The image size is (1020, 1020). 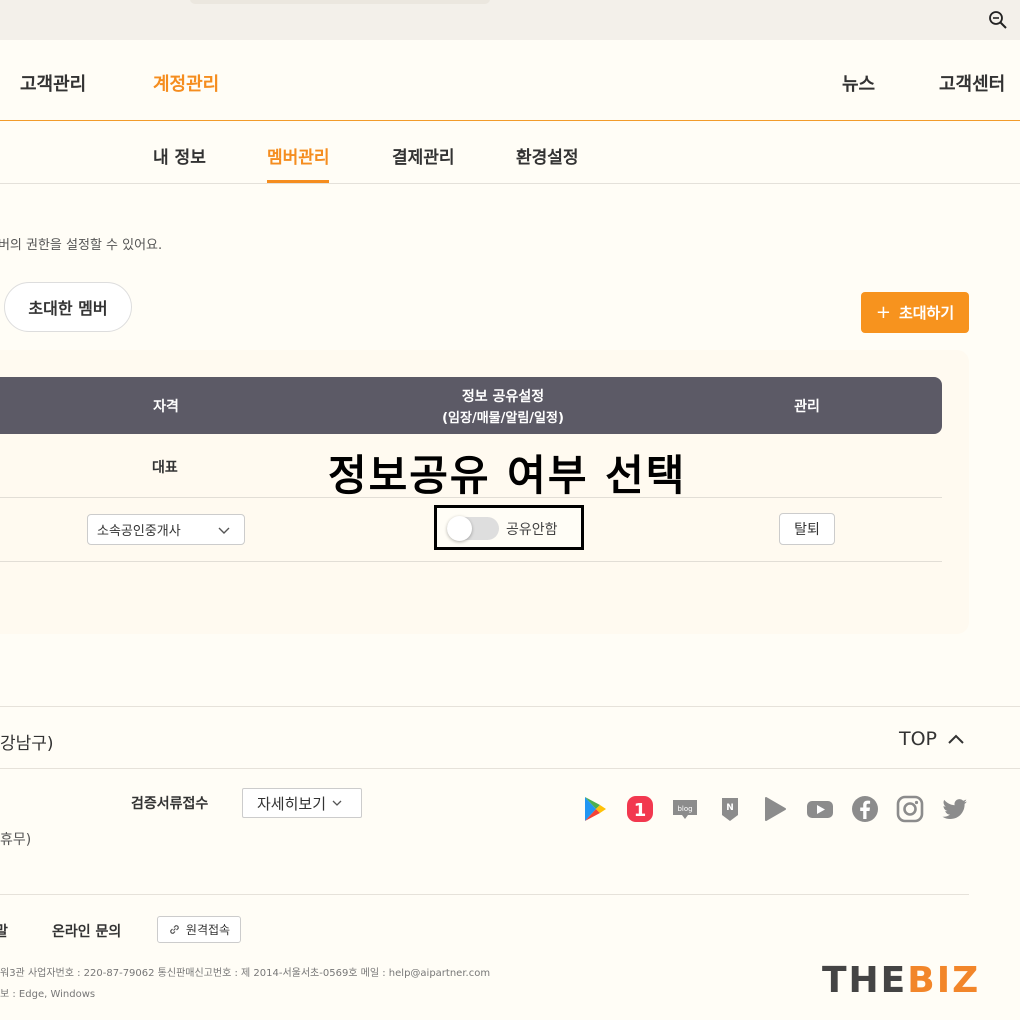 What do you see at coordinates (16, 840) in the screenshot?
I see `business-hours-tail: 휴무)` at bounding box center [16, 840].